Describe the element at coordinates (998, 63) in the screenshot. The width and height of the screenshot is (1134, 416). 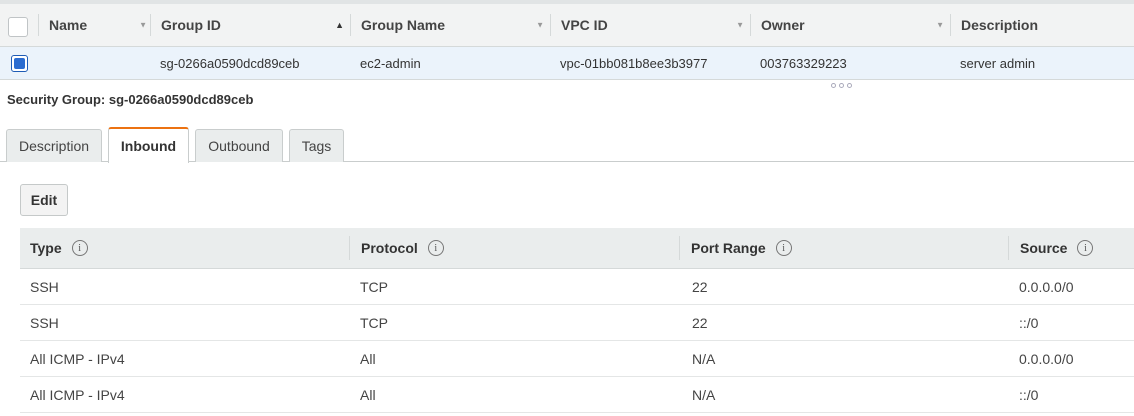
I see `cell-description: server admin` at that location.